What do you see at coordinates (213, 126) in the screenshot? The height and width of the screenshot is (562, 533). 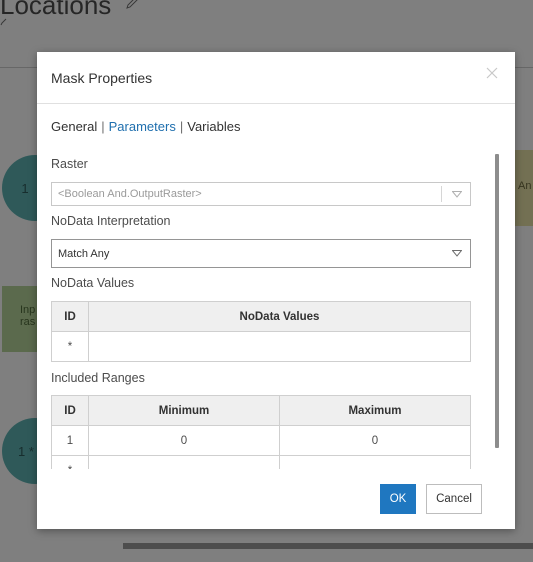 I see `tab-variables: Variables` at bounding box center [213, 126].